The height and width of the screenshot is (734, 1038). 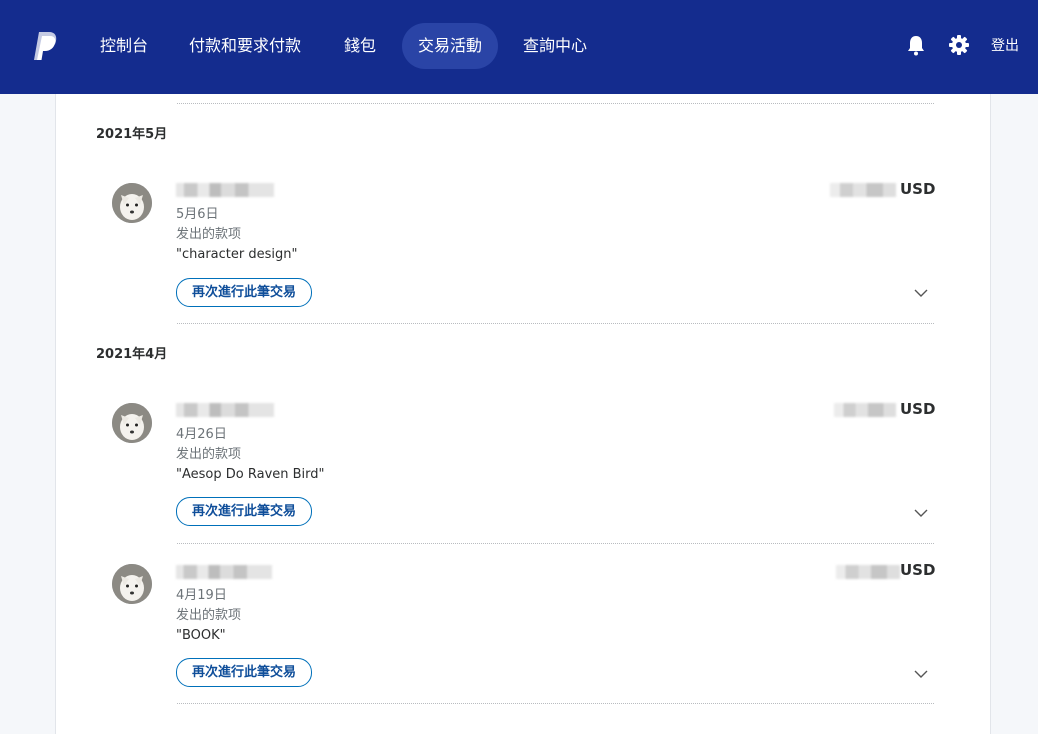 What do you see at coordinates (132, 354) in the screenshot?
I see `month-header: 2021年4月` at bounding box center [132, 354].